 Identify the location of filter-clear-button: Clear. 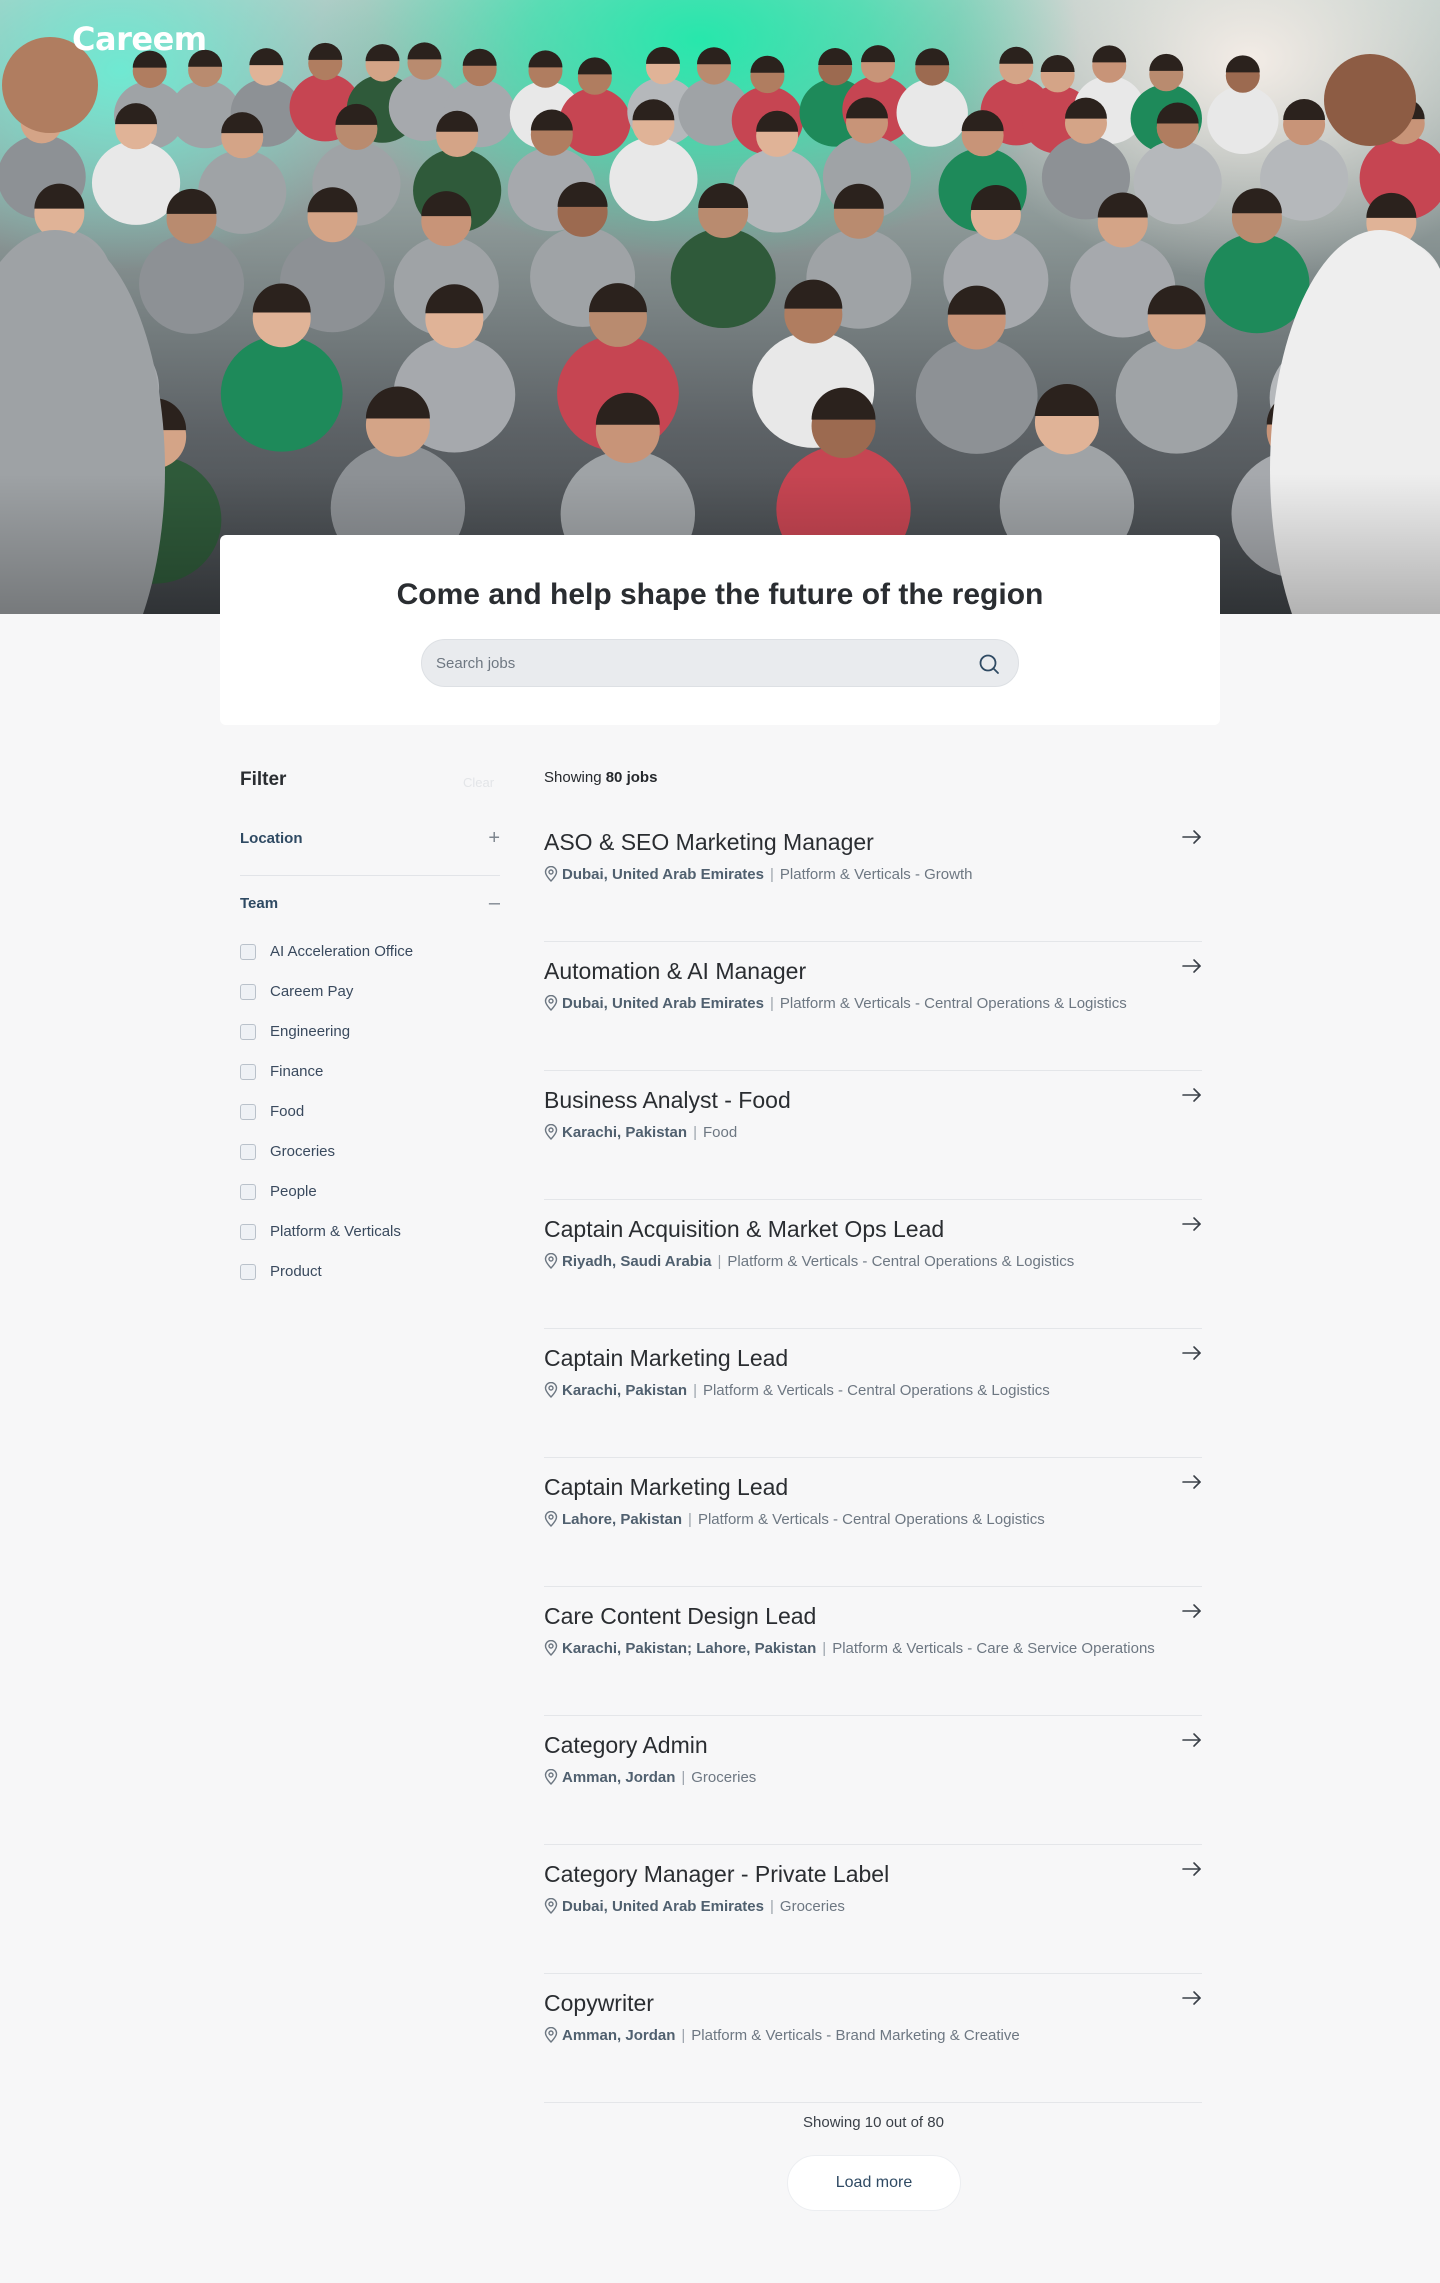
(478, 782).